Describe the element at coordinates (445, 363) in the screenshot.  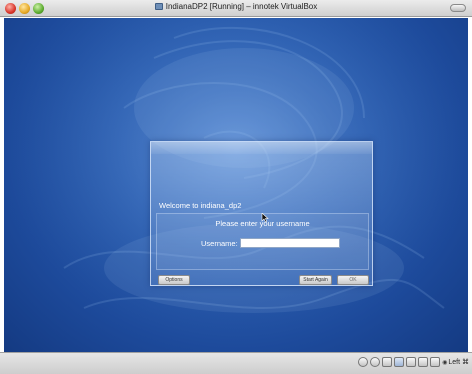
I see `host-key-arrow-icon: ◉` at that location.